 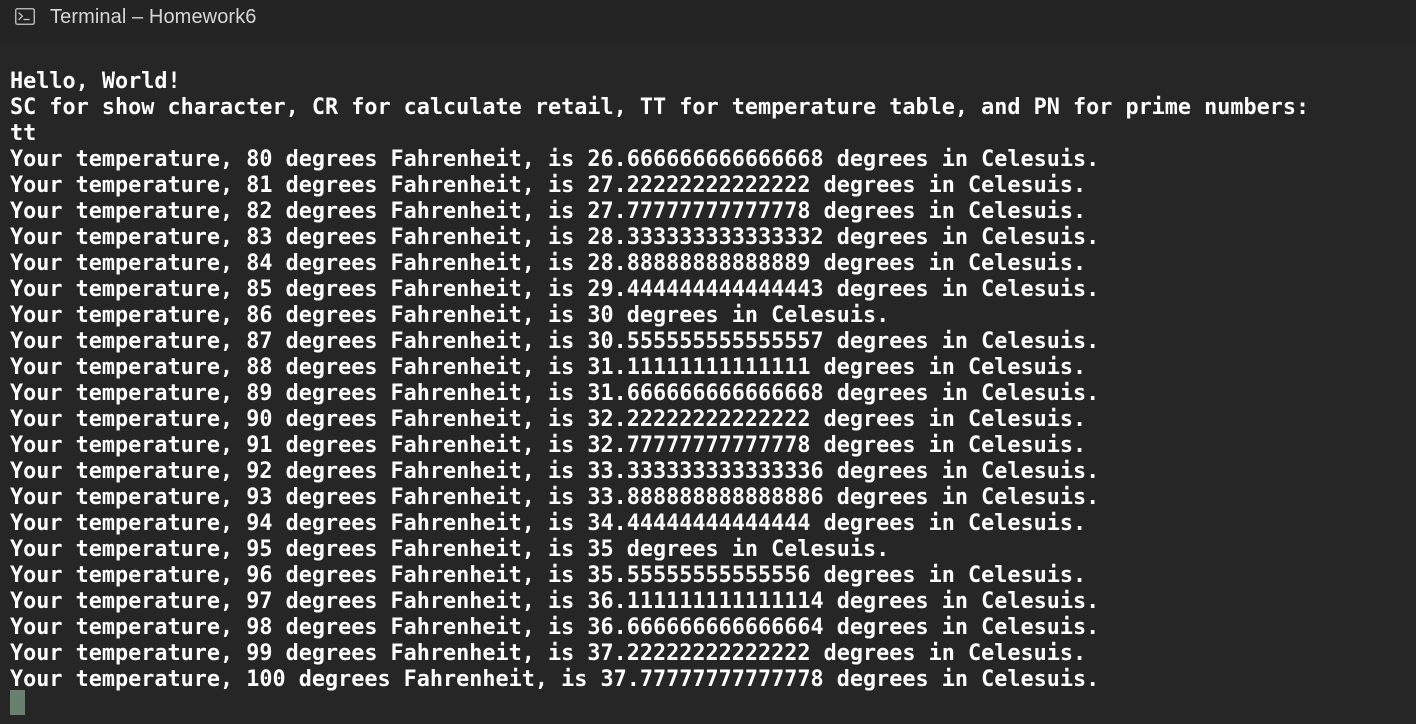 I want to click on terminal-line: Hello, World!, so click(x=95, y=81).